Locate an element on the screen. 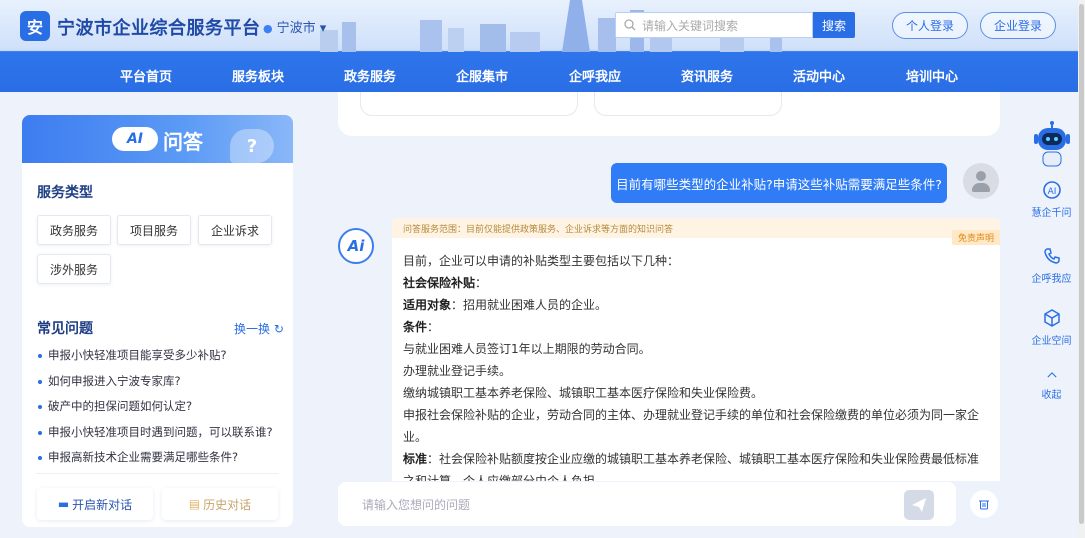 Image resolution: width=1085 pixels, height=538 pixels. disclaimer-link: 免责声明 is located at coordinates (975, 237).